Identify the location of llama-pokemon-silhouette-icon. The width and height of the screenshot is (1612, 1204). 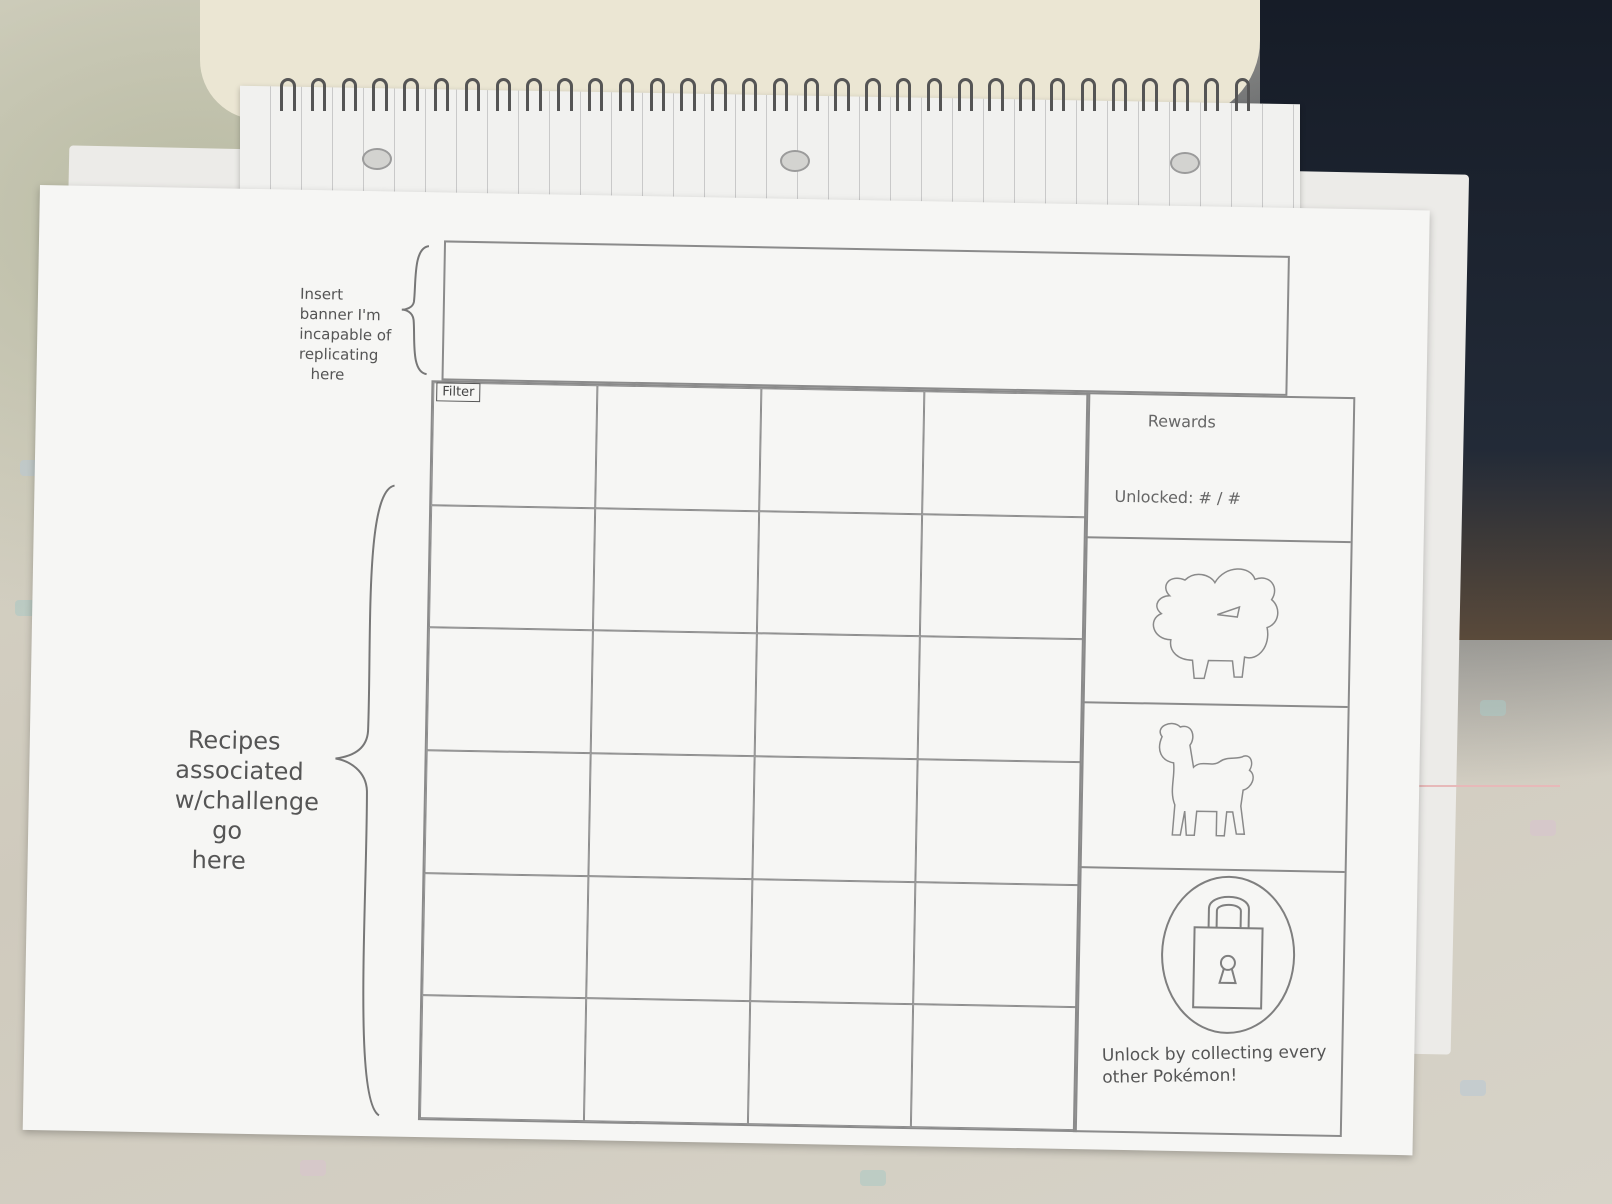
(1206, 779).